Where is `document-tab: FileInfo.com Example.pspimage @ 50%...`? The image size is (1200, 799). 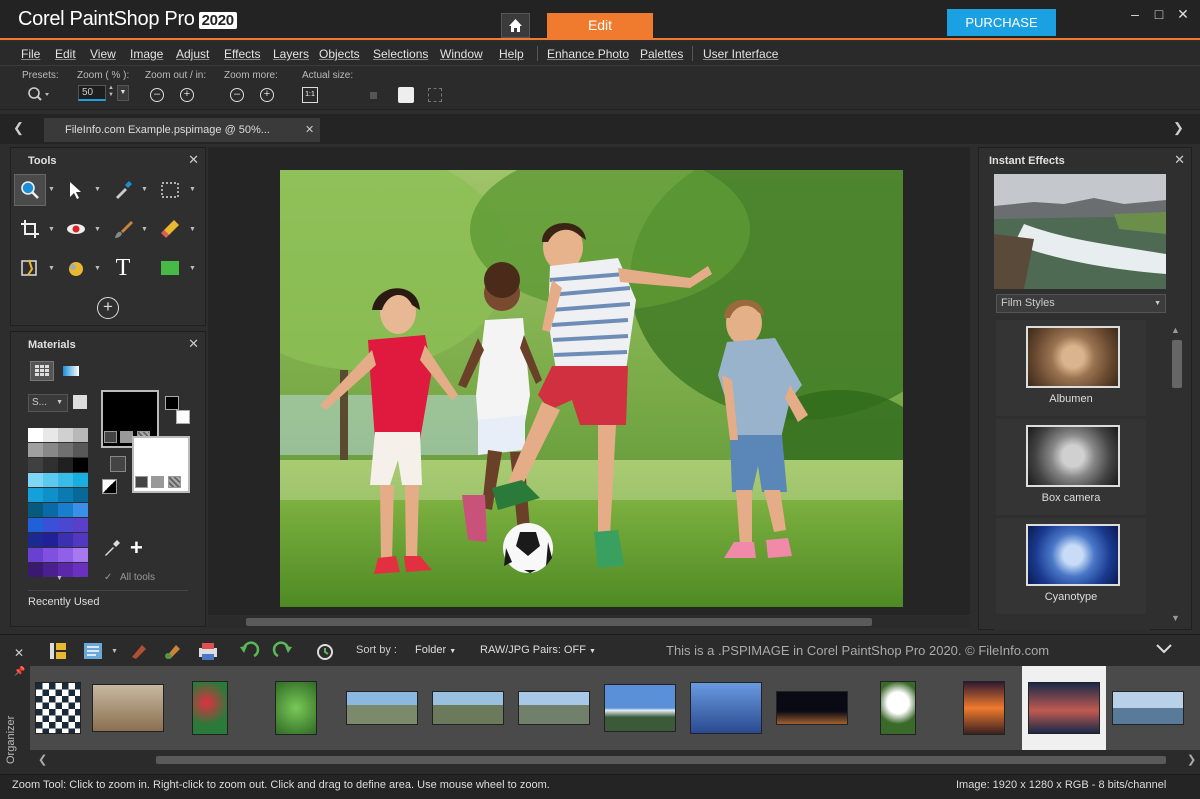
document-tab: FileInfo.com Example.pspimage @ 50%... is located at coordinates (182, 130).